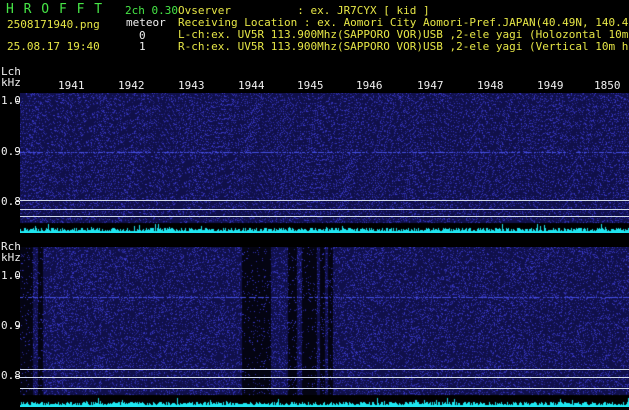  What do you see at coordinates (151, 10) in the screenshot?
I see `mode-label: 2ch 0.30` at bounding box center [151, 10].